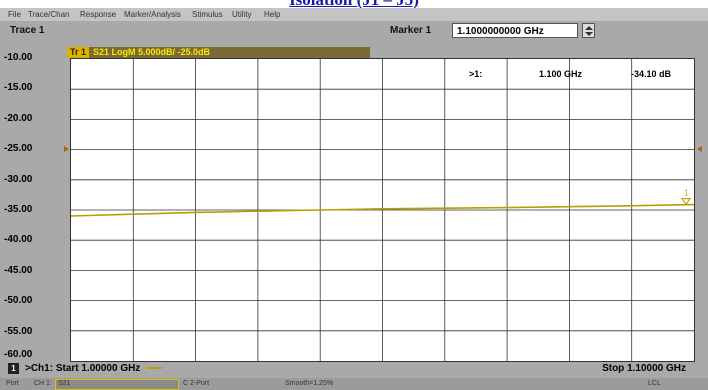 This screenshot has height=390, width=708. I want to click on y-tick-label: -40.00, so click(18, 240).